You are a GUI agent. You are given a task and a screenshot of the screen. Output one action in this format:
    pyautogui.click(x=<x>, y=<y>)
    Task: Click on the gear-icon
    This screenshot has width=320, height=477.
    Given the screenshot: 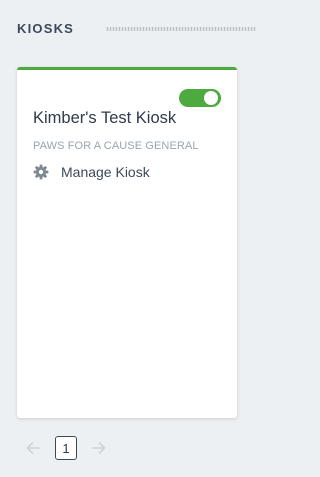 What is the action you would take?
    pyautogui.click(x=41, y=172)
    